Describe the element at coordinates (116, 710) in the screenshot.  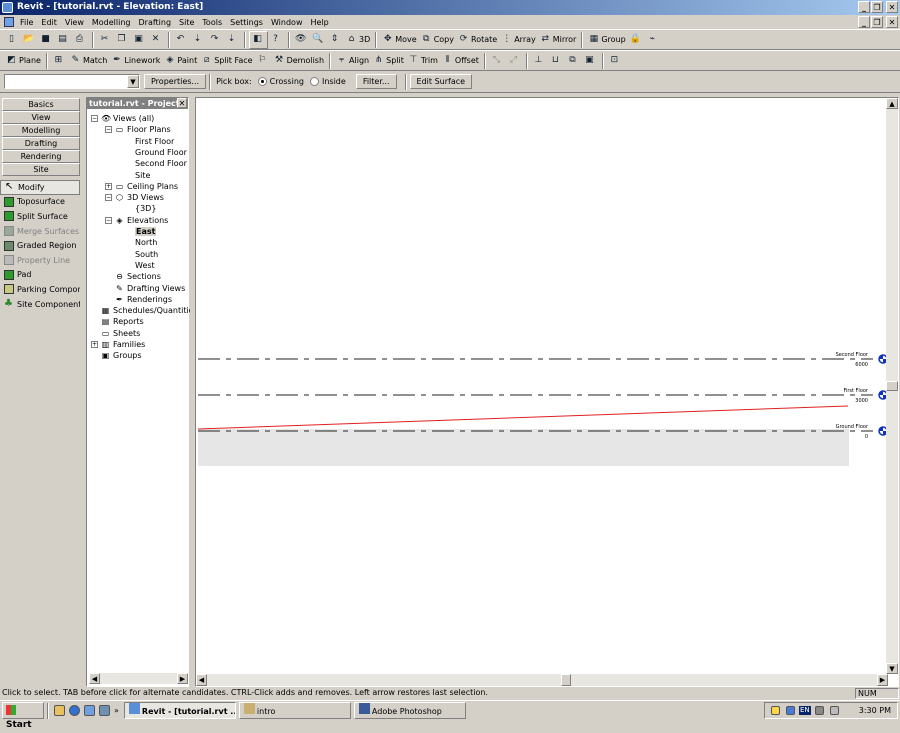
I see `chevron-right-icon: »` at that location.